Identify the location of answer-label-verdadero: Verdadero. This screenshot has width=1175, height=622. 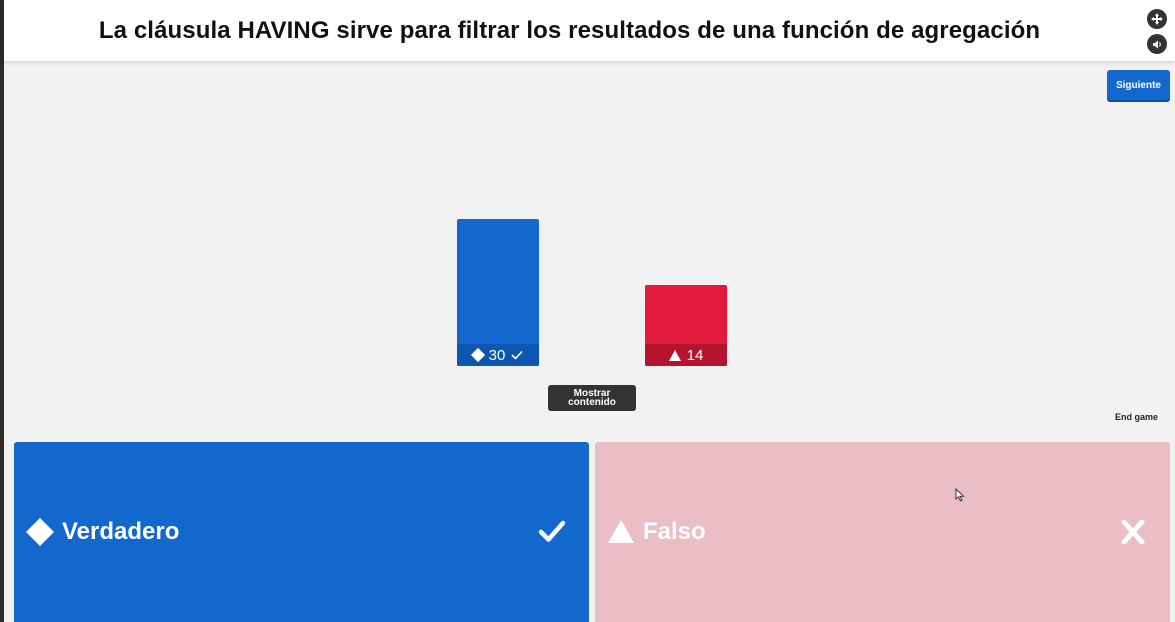
(121, 531).